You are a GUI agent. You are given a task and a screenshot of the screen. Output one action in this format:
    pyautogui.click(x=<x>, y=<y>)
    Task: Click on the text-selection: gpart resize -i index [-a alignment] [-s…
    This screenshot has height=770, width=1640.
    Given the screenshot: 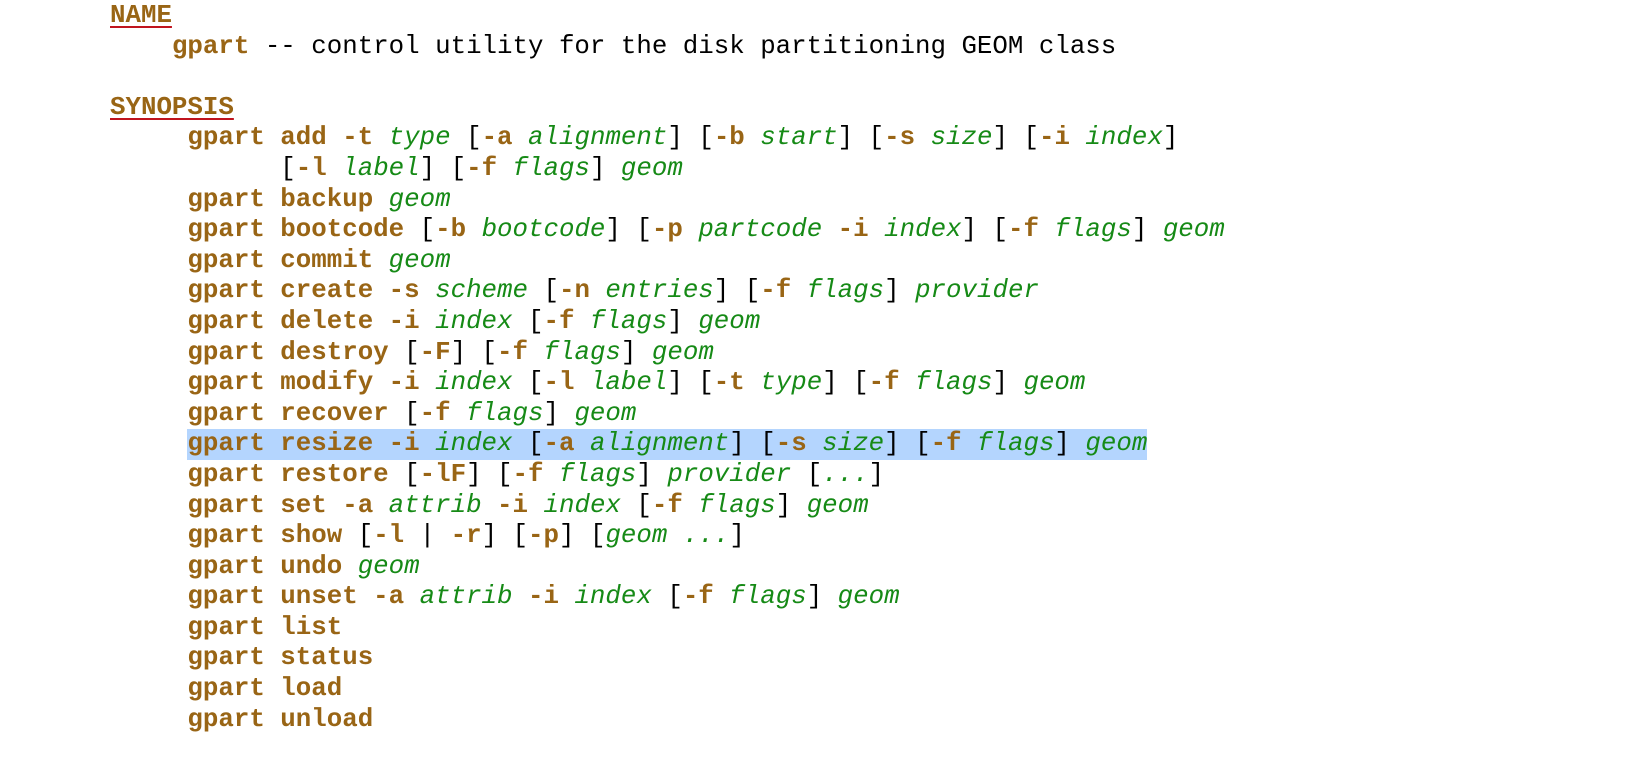 What is the action you would take?
    pyautogui.click(x=667, y=444)
    